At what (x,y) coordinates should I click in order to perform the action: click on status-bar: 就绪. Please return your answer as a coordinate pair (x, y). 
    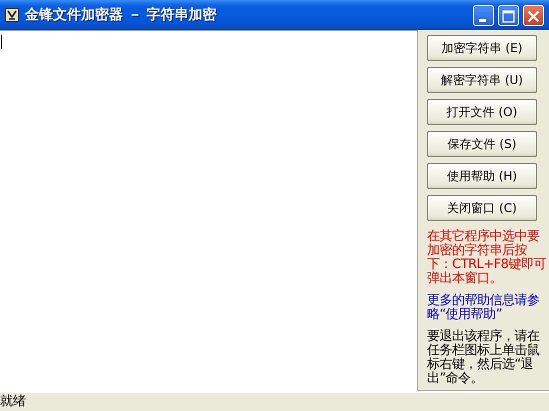
    Looking at the image, I should click on (274, 401).